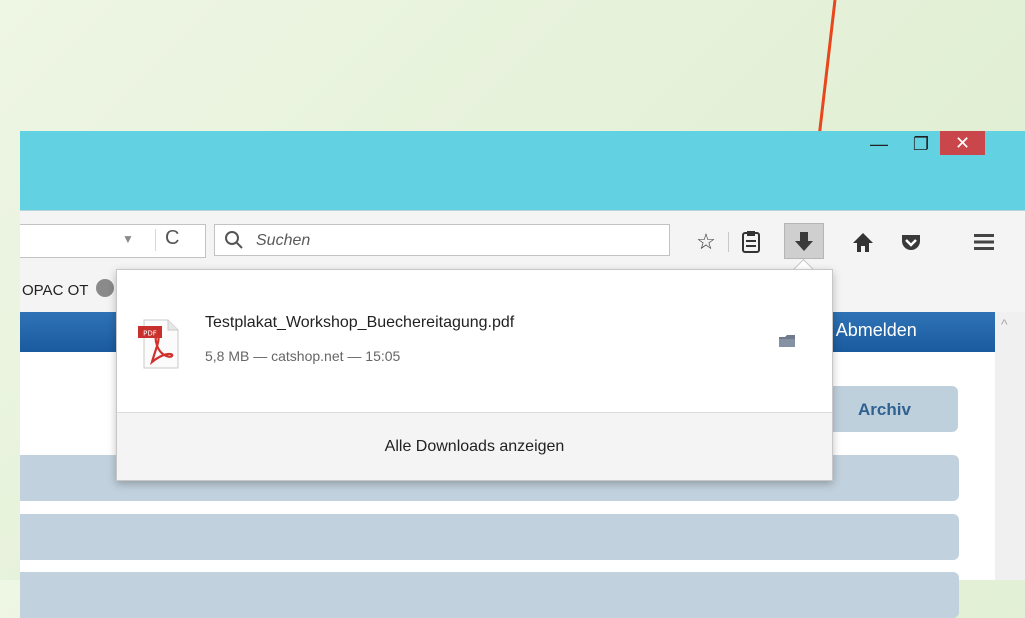 This screenshot has width=1025, height=618. What do you see at coordinates (728, 242) in the screenshot?
I see `toolbar-divider` at bounding box center [728, 242].